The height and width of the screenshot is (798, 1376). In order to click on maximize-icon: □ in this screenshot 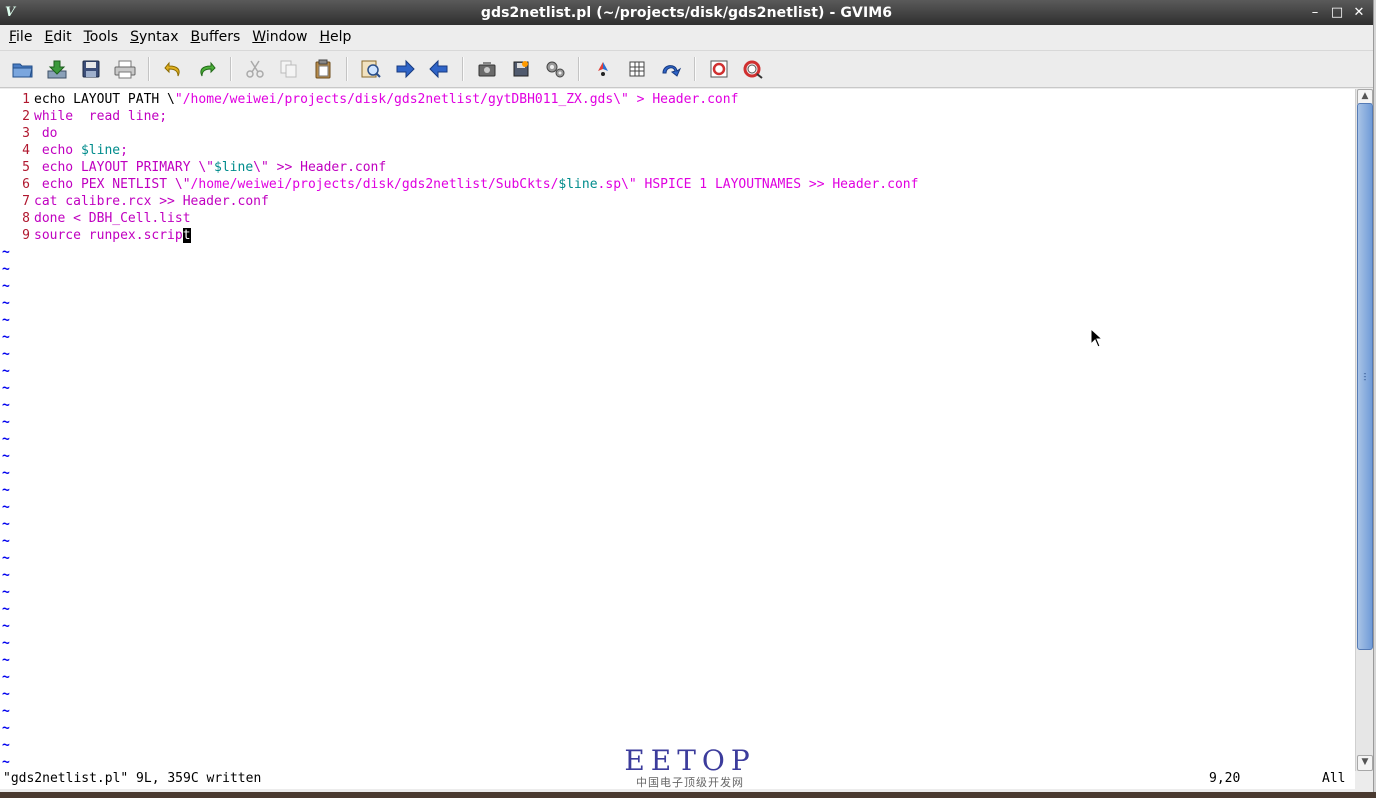, I will do `click(1337, 13)`.